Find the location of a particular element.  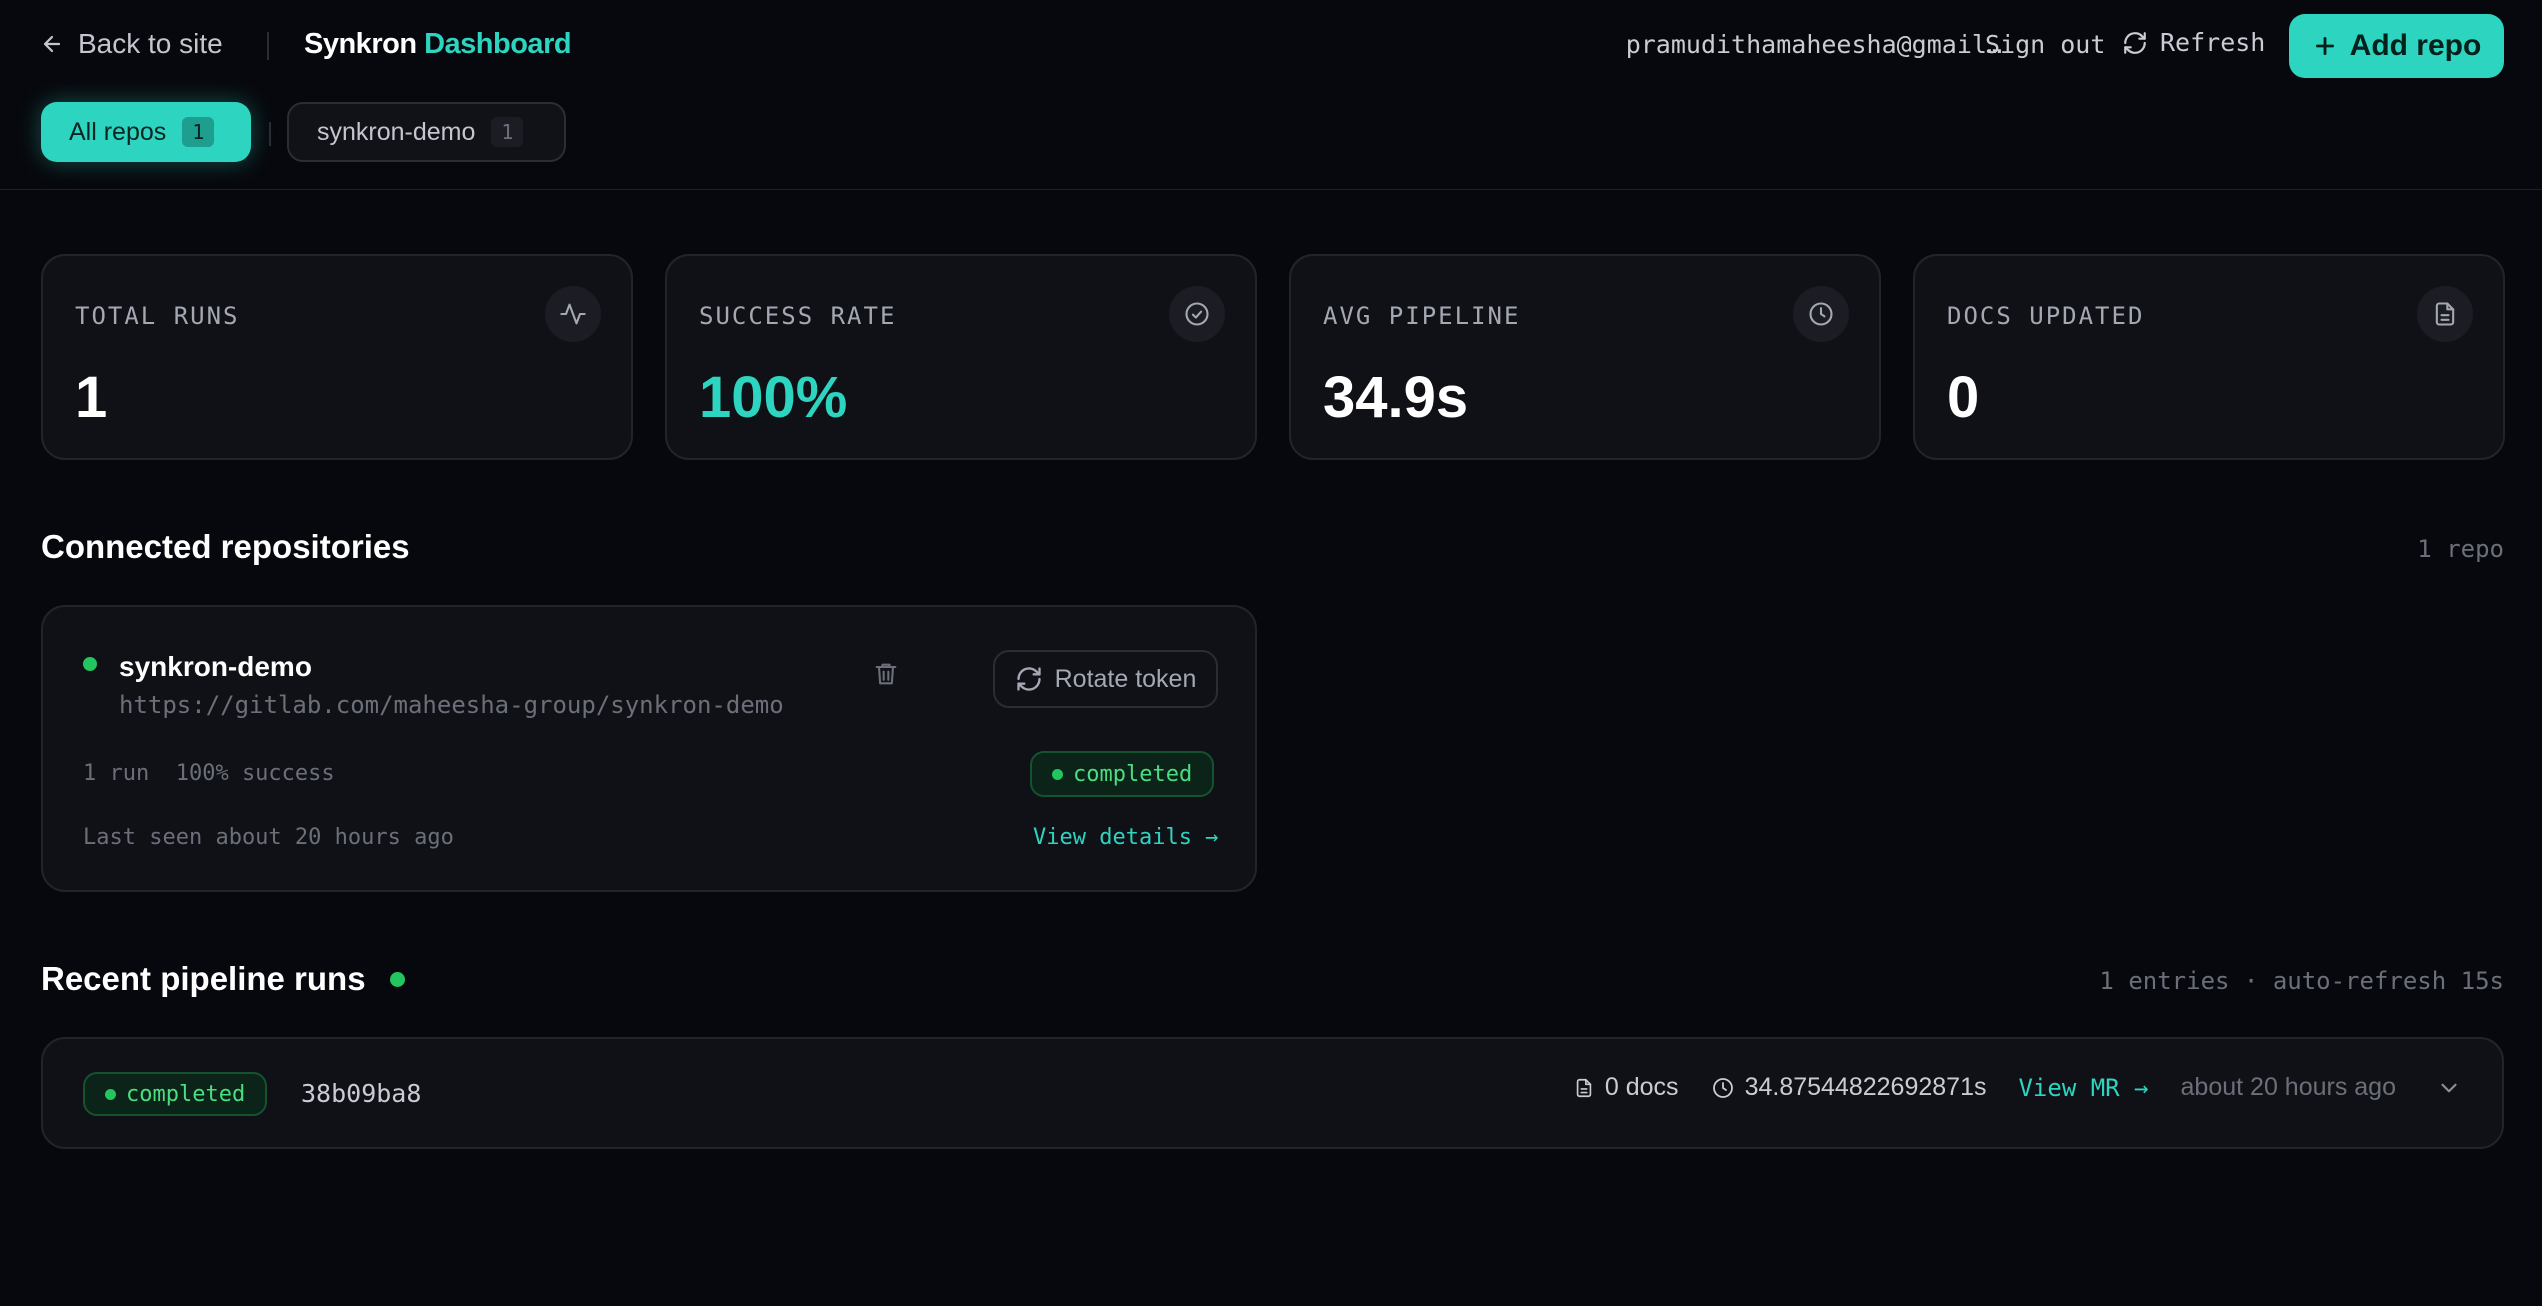

refresh-button: Refresh is located at coordinates (2193, 42).